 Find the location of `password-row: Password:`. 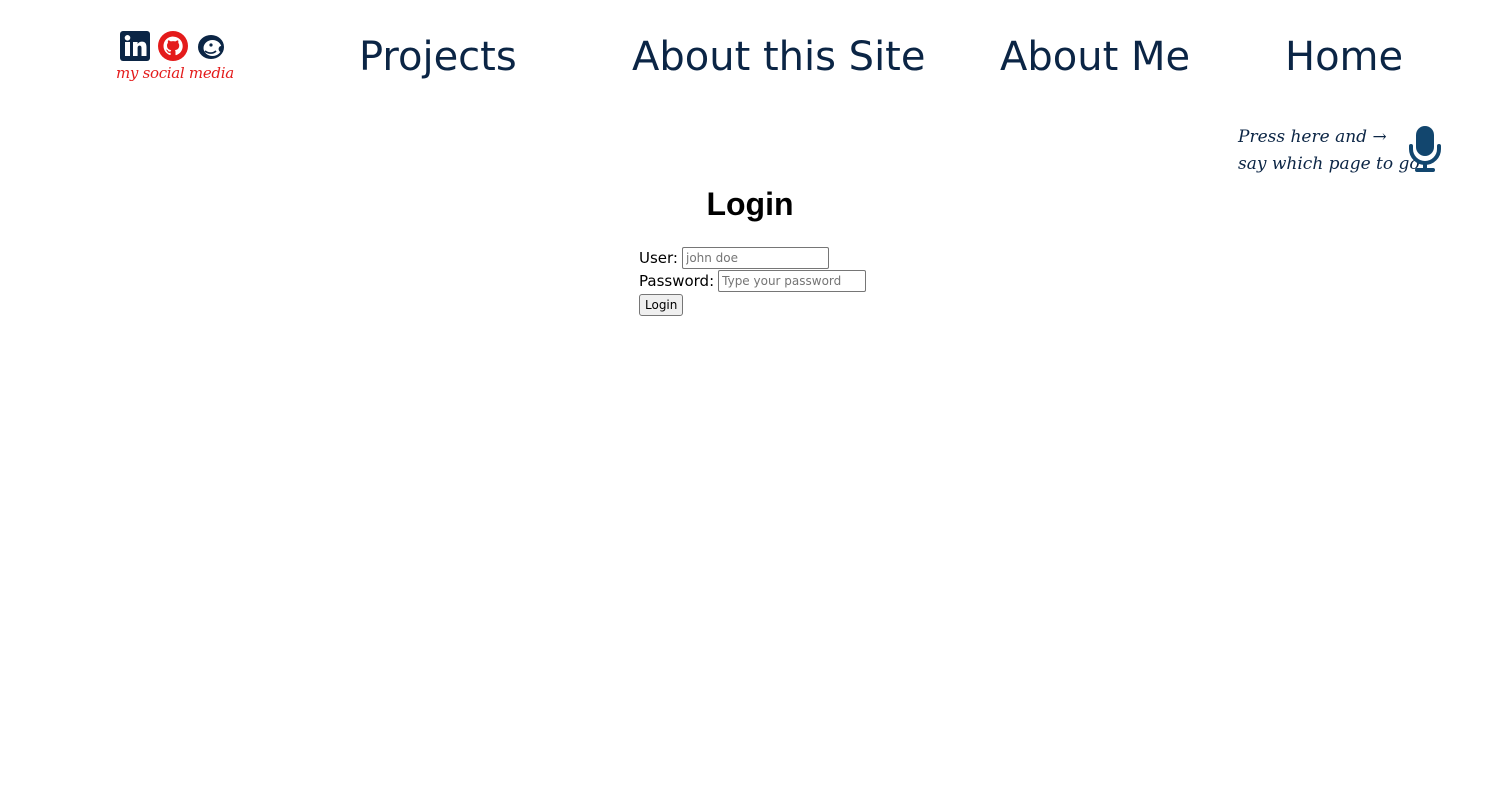

password-row: Password: is located at coordinates (753, 280).